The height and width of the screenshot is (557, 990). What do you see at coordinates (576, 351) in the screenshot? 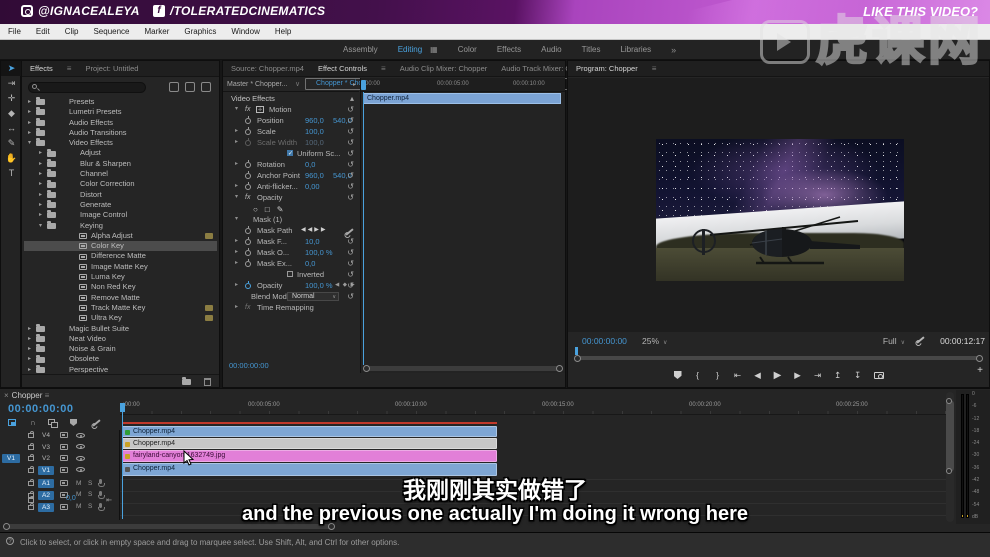
I see `program-playhead` at bounding box center [576, 351].